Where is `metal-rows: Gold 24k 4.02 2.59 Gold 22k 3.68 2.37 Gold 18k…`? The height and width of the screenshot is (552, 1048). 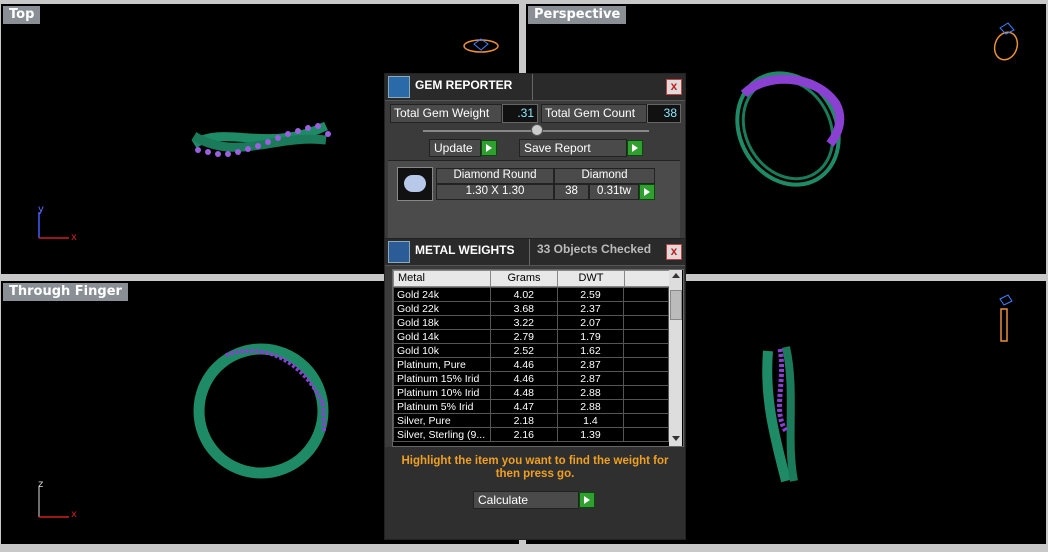 metal-rows: Gold 24k 4.02 2.59 Gold 22k 3.68 2.37 Gold 18k… is located at coordinates (531, 364).